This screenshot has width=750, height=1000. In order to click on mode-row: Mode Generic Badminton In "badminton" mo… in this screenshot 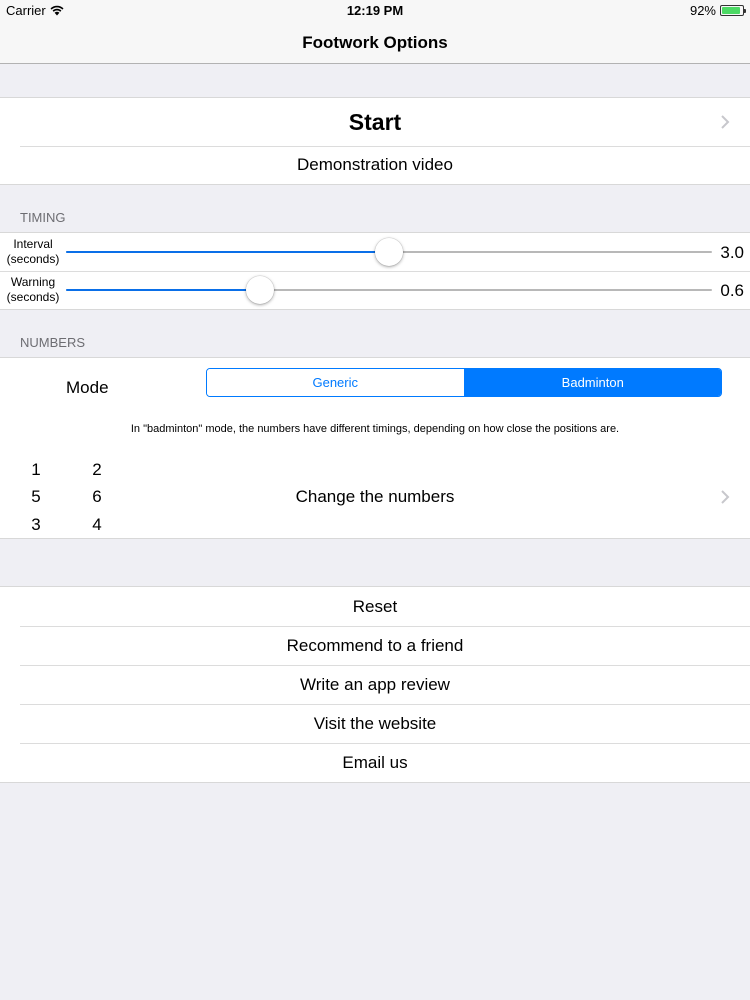, I will do `click(375, 406)`.